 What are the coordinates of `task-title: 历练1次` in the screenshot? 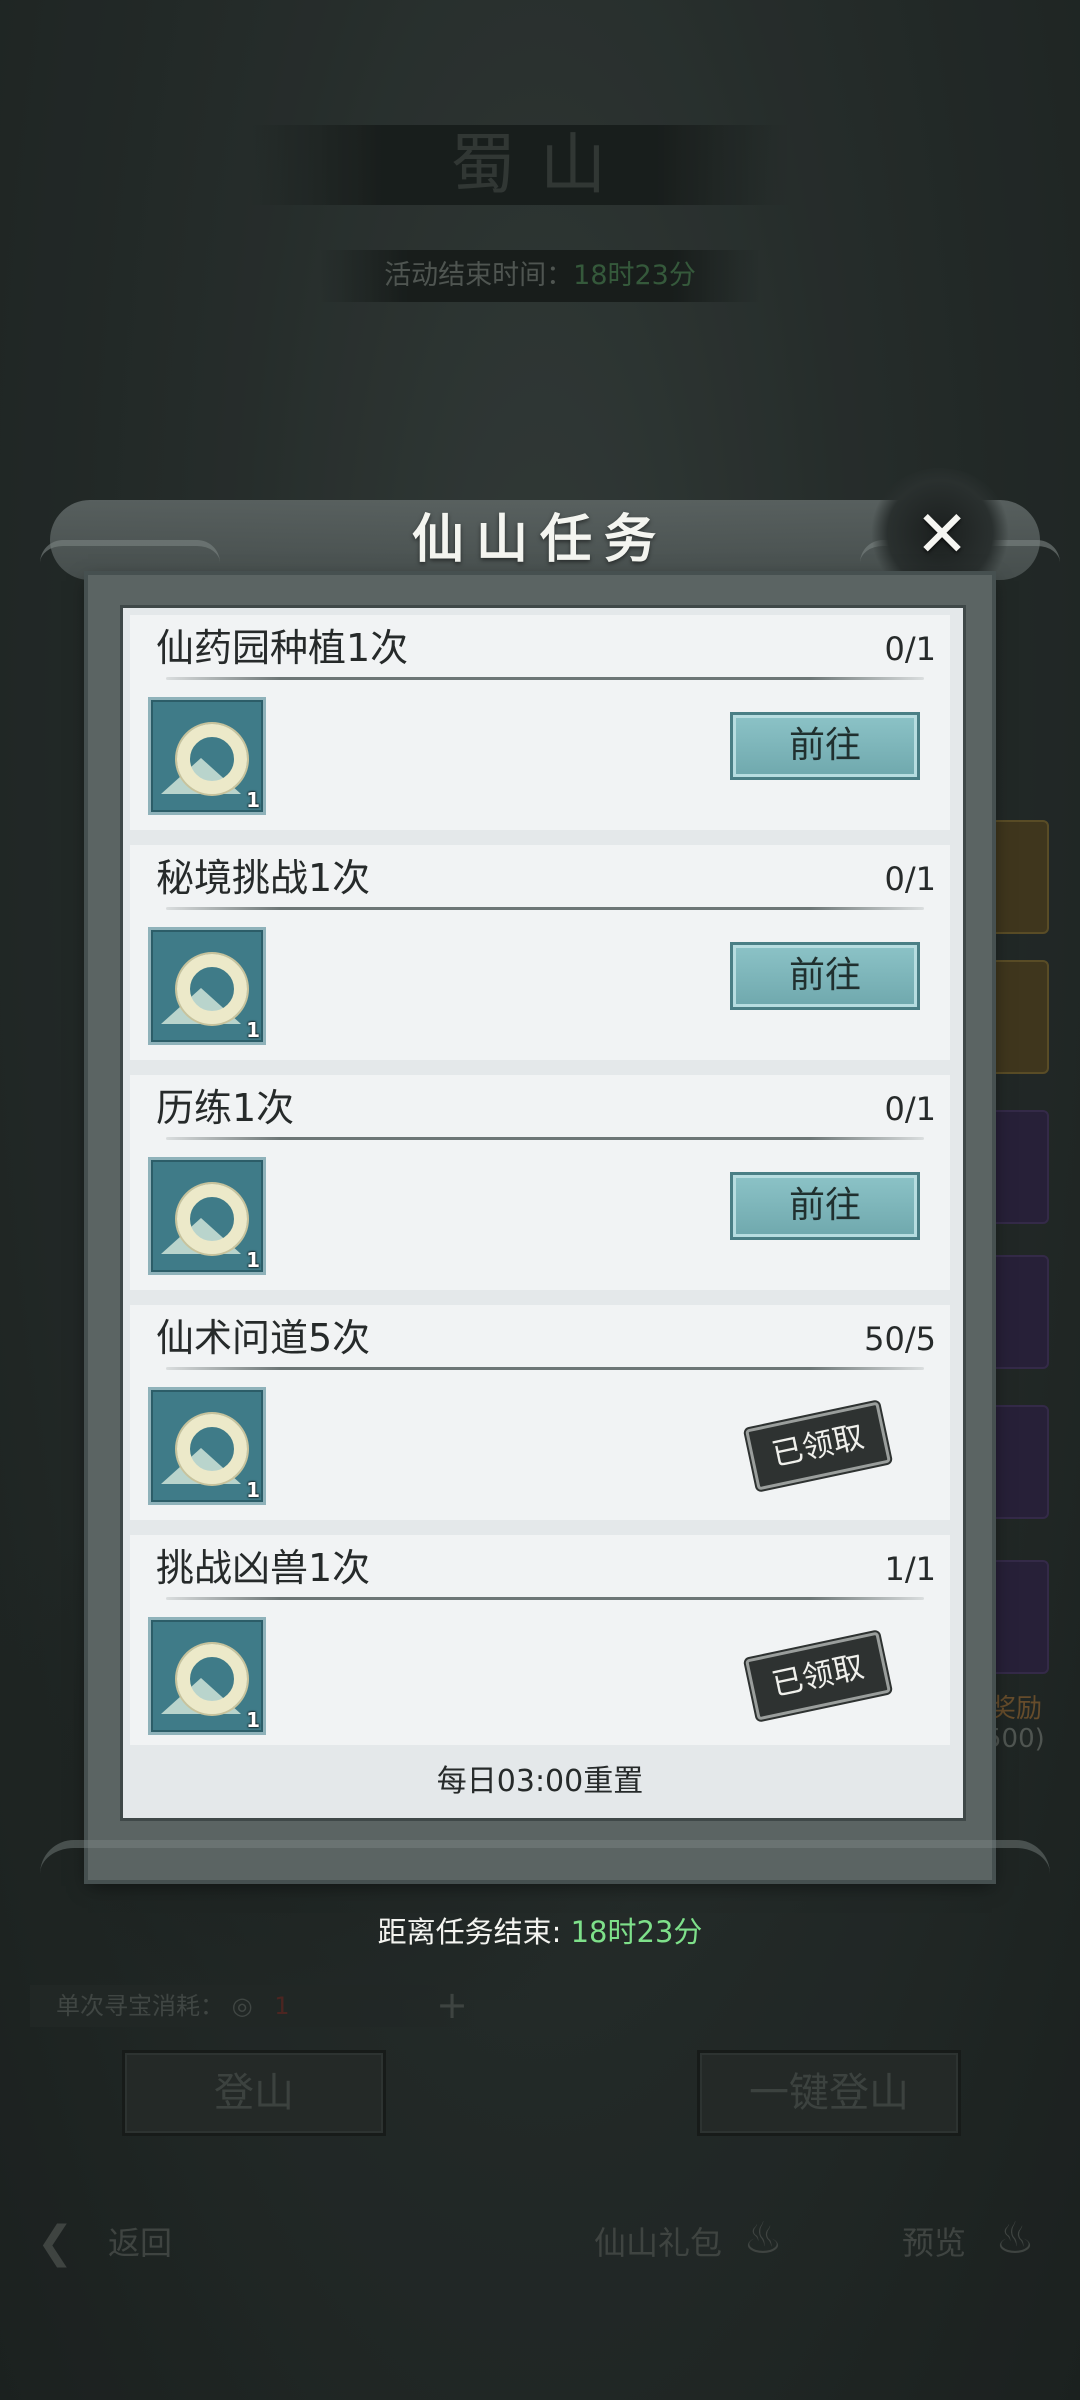 It's located at (225, 1108).